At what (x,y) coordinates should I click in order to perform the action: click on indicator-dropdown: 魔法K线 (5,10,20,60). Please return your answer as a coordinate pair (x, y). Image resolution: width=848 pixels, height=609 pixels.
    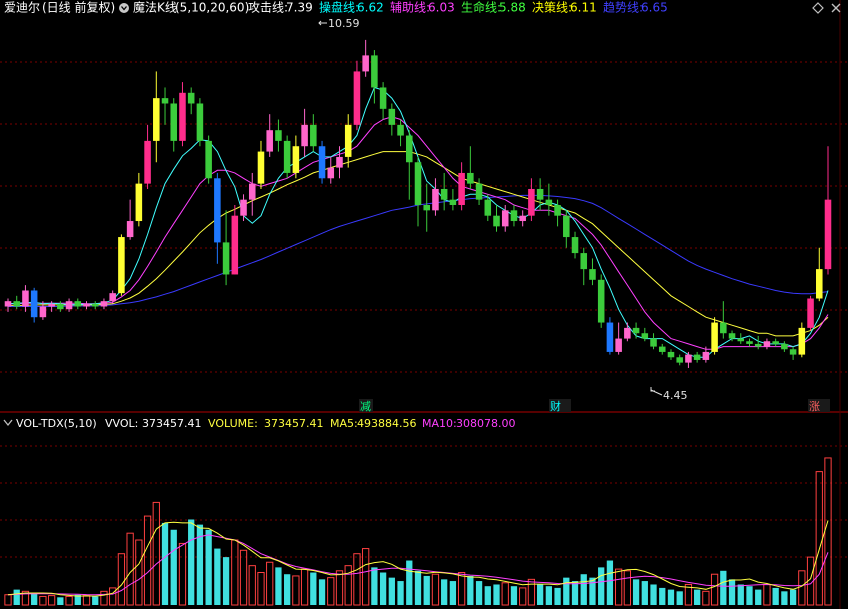
    Looking at the image, I should click on (184, 7).